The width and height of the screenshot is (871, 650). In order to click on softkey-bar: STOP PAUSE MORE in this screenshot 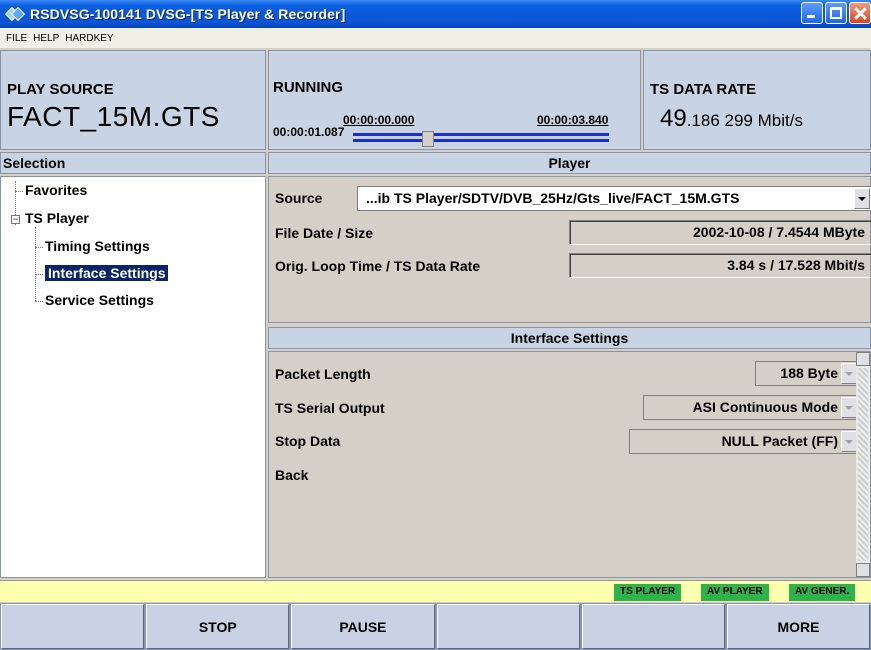, I will do `click(435, 626)`.